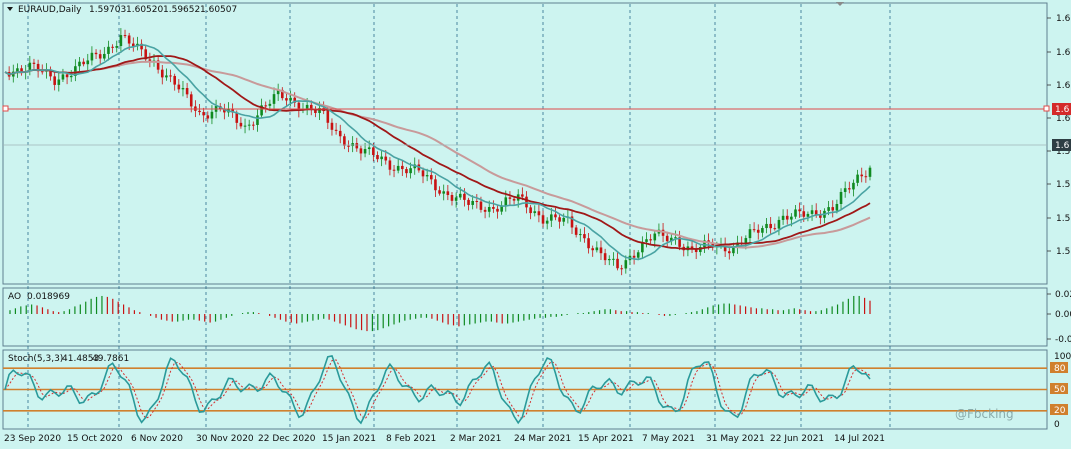  What do you see at coordinates (50, 10) in the screenshot?
I see `symbol-label: EURAUD,Daily` at bounding box center [50, 10].